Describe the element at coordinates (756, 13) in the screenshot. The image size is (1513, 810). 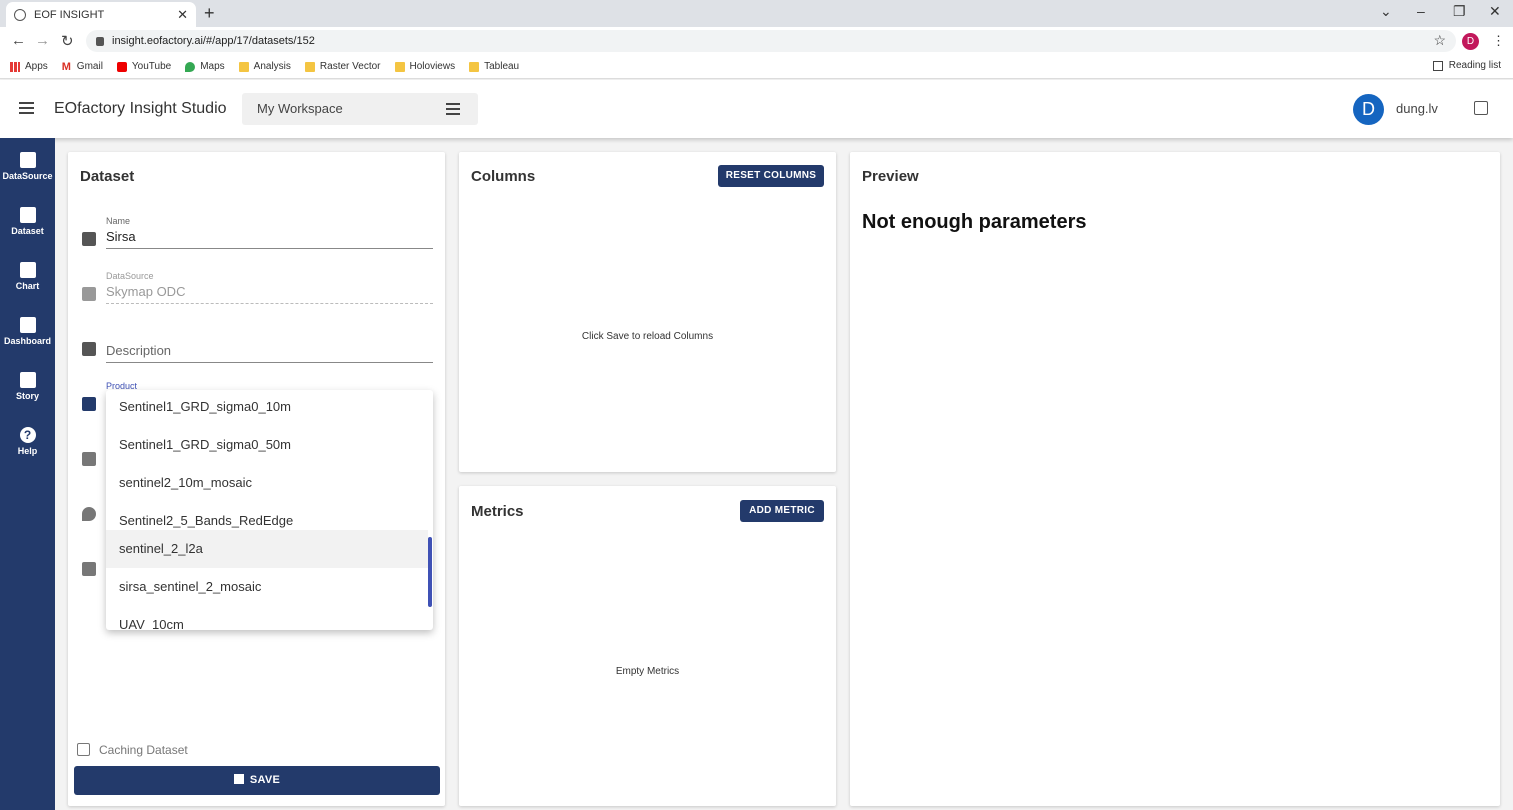
I see `browser-tab-bar: EOF INSIGHT ✕ + ⌄ – ❐ ✕` at that location.